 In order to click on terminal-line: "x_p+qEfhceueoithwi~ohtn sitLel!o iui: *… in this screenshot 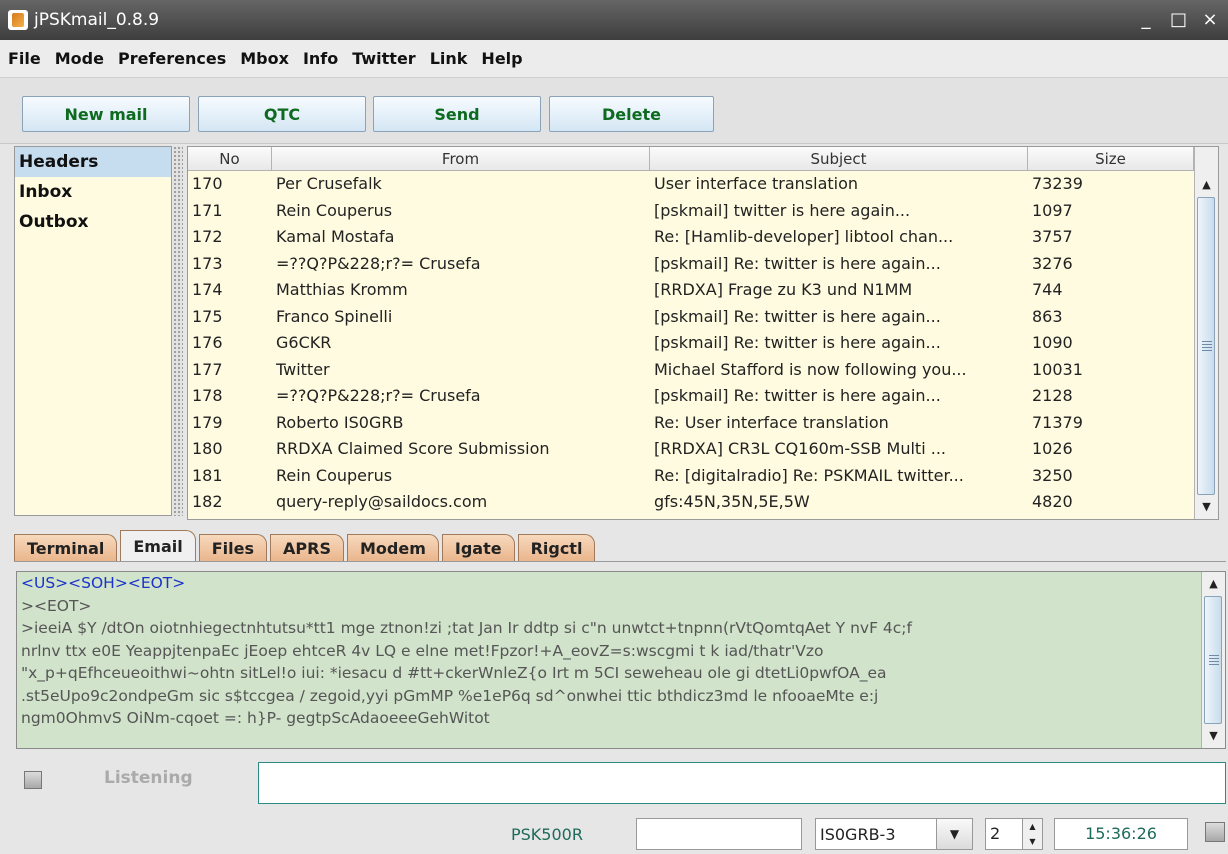, I will do `click(454, 673)`.